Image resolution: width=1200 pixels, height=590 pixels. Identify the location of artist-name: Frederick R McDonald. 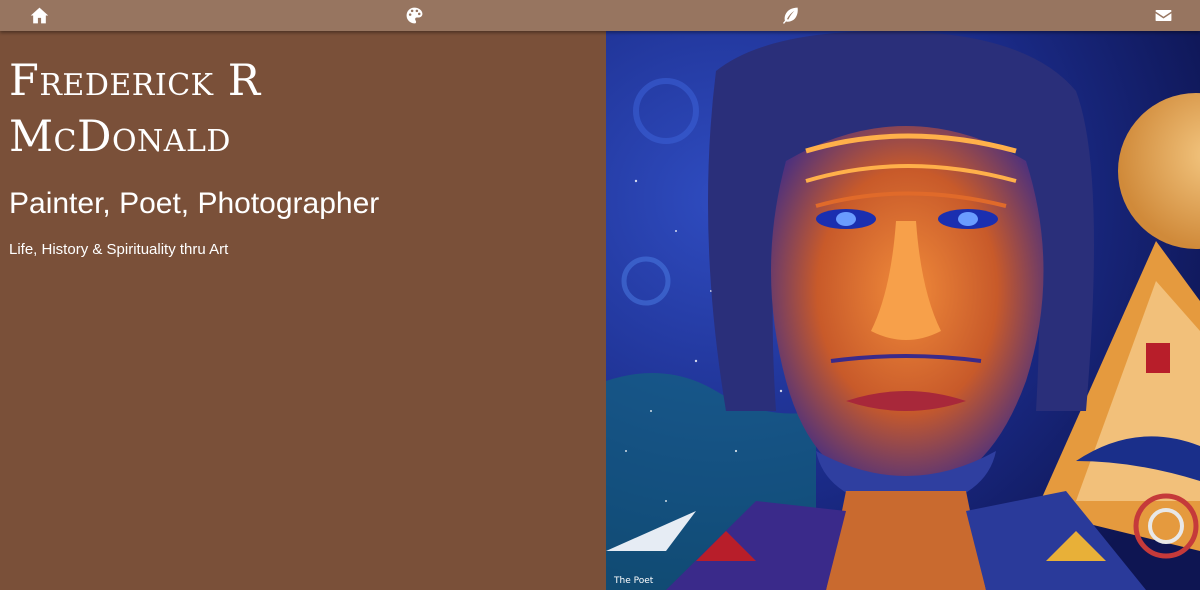
(135, 109).